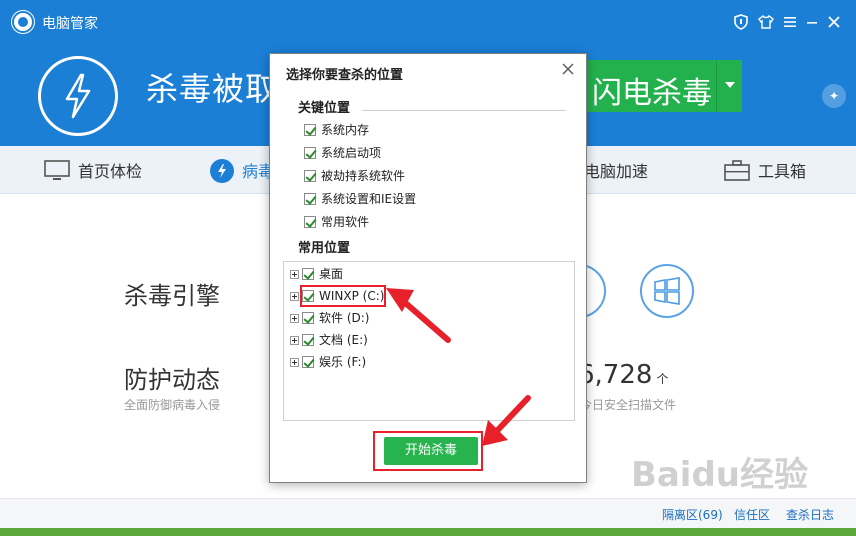 This screenshot has height=536, width=856. What do you see at coordinates (458, 367) in the screenshot?
I see `annotation-arrows` at bounding box center [458, 367].